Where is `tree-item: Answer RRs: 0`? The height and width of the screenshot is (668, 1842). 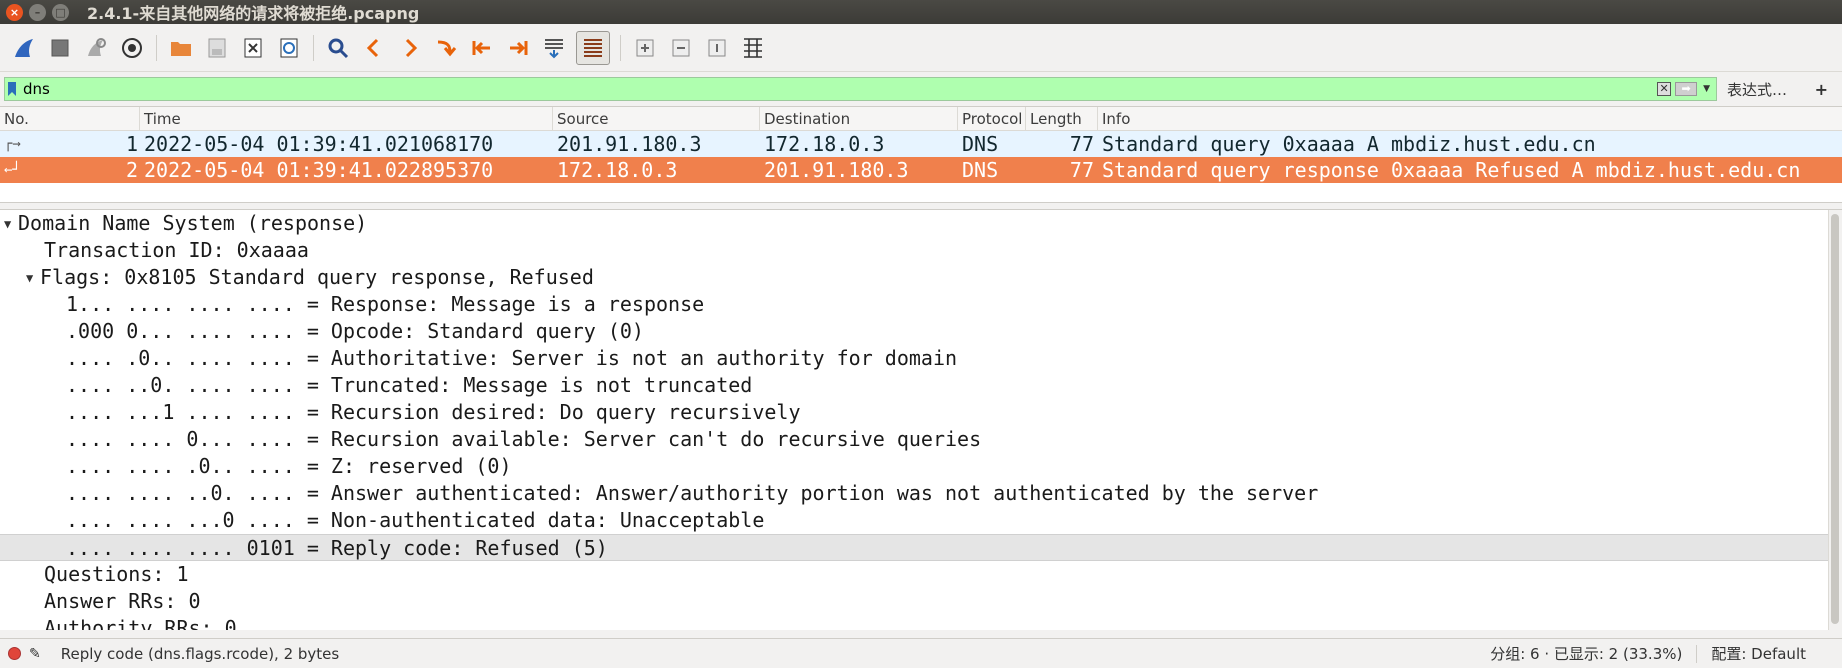 tree-item: Answer RRs: 0 is located at coordinates (921, 601).